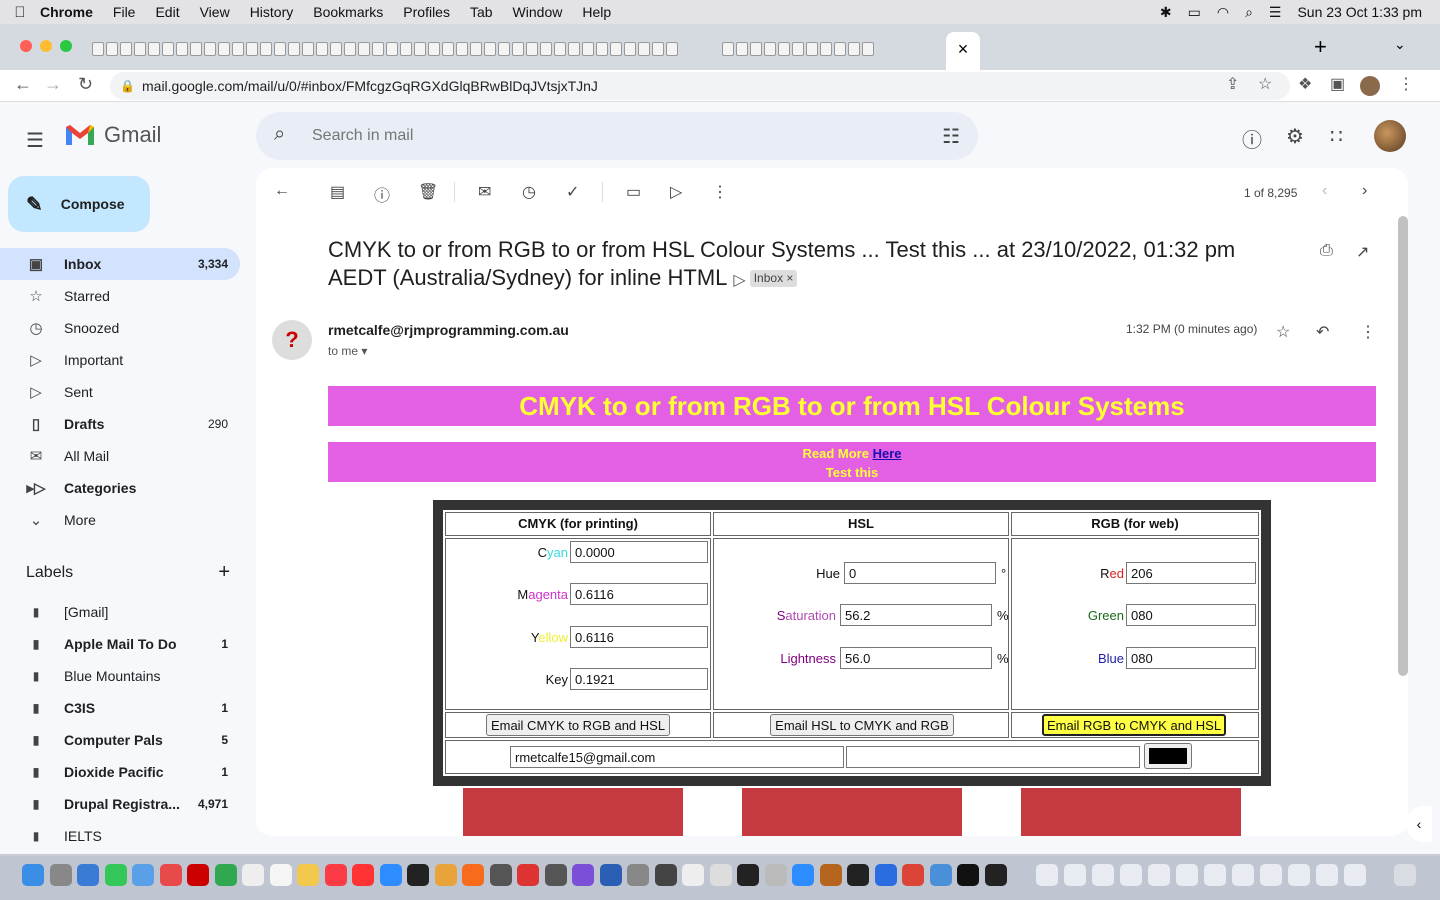 The width and height of the screenshot is (1440, 900). I want to click on close-tab-icon: ×, so click(963, 49).